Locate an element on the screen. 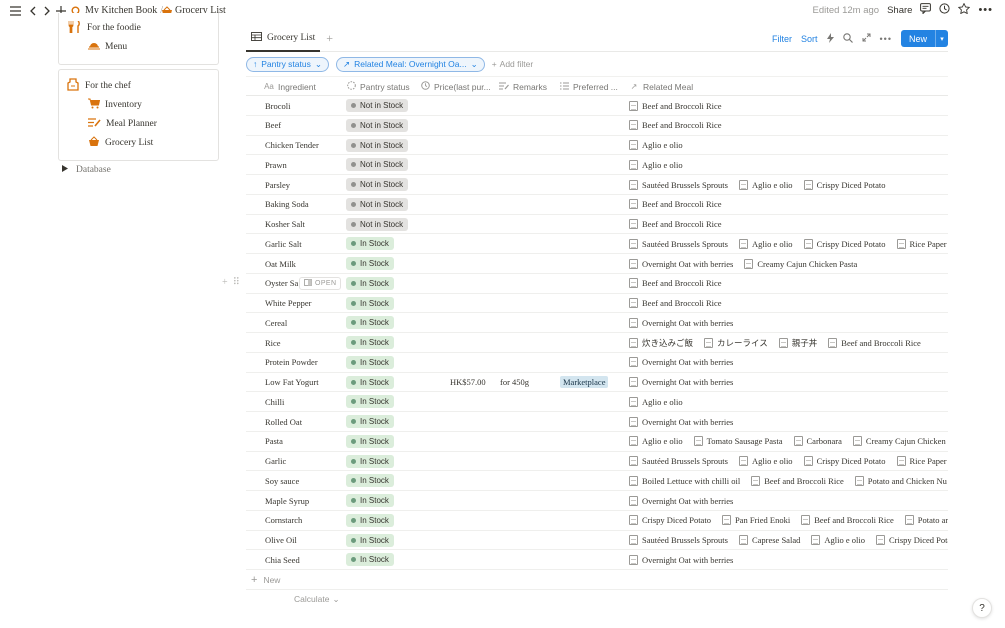  table-row: Chicken Tender Not in Stock Aglio e olio is located at coordinates (597, 146).